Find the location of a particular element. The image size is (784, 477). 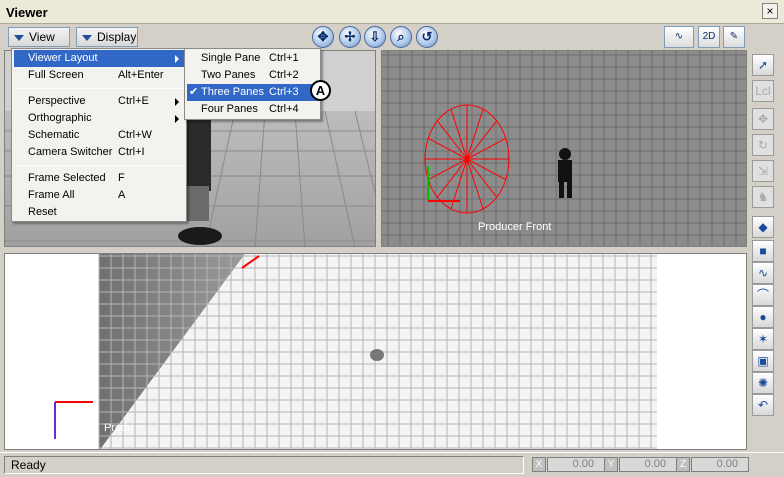

select-arrow-icon: ➚ is located at coordinates (763, 65).